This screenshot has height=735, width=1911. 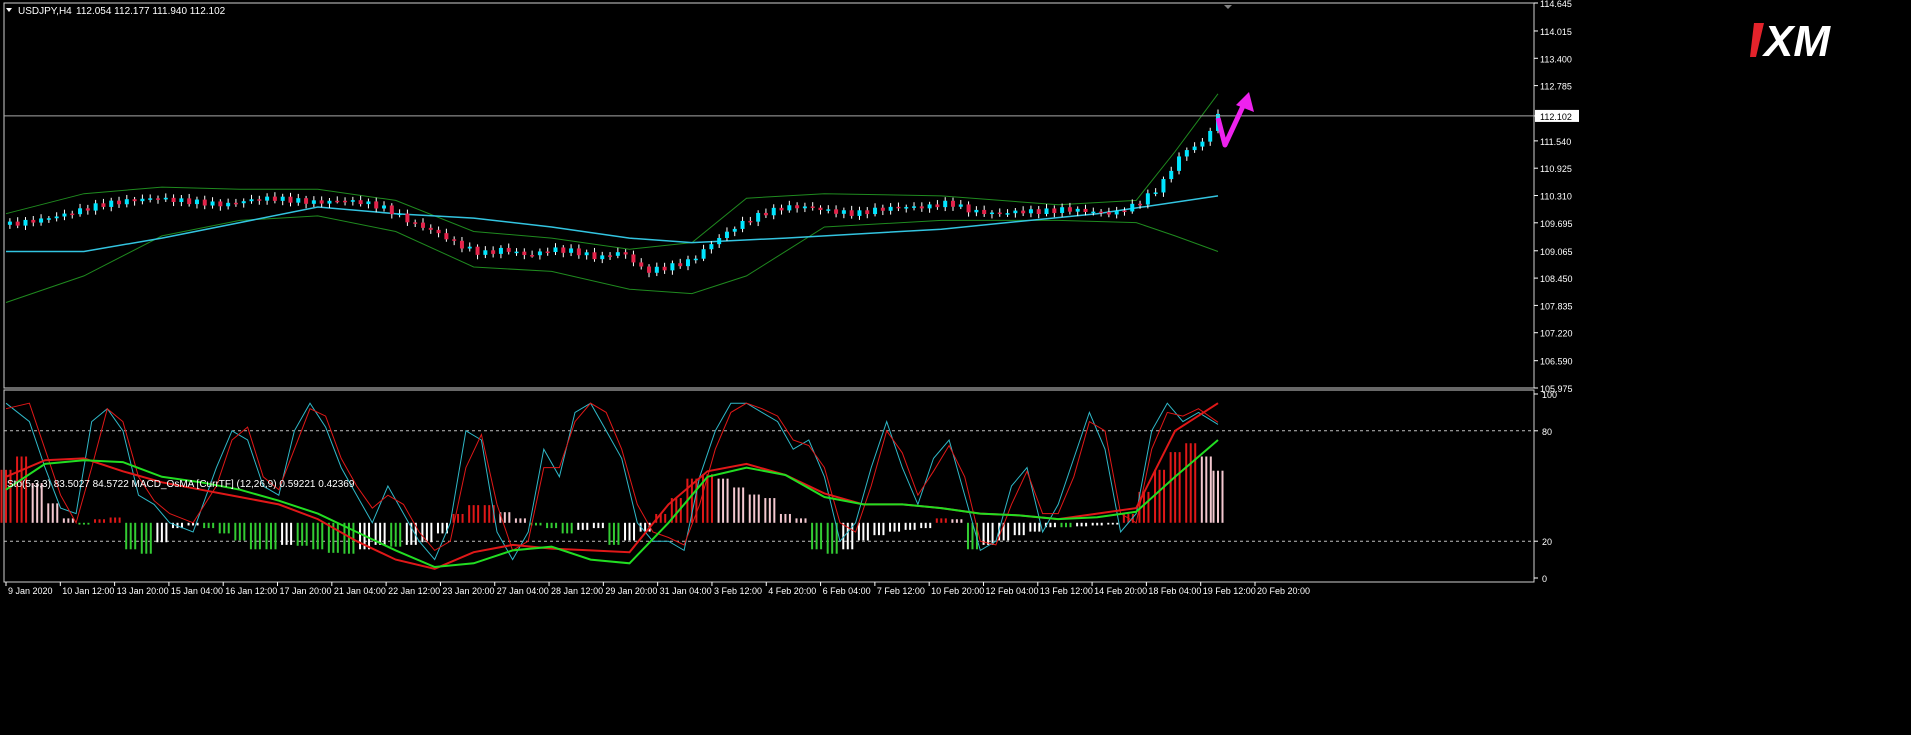 What do you see at coordinates (360, 591) in the screenshot?
I see `time-tick-label: 21 Jan 04:00` at bounding box center [360, 591].